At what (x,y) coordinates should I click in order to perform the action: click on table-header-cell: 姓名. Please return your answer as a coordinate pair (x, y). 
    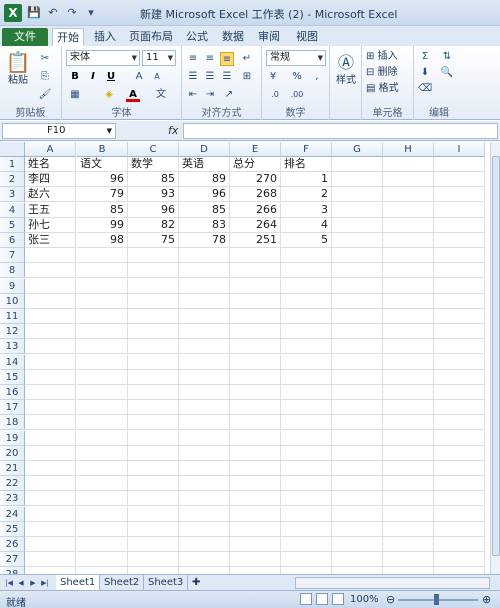
    Looking at the image, I should click on (50, 164).